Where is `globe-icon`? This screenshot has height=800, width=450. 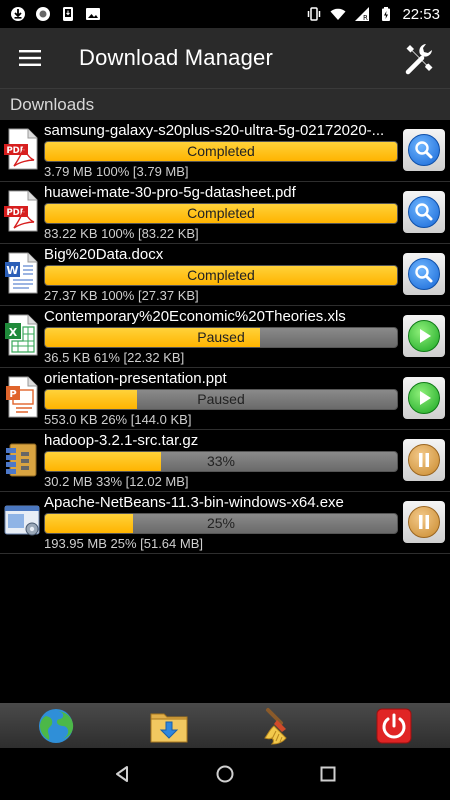 globe-icon is located at coordinates (56, 725).